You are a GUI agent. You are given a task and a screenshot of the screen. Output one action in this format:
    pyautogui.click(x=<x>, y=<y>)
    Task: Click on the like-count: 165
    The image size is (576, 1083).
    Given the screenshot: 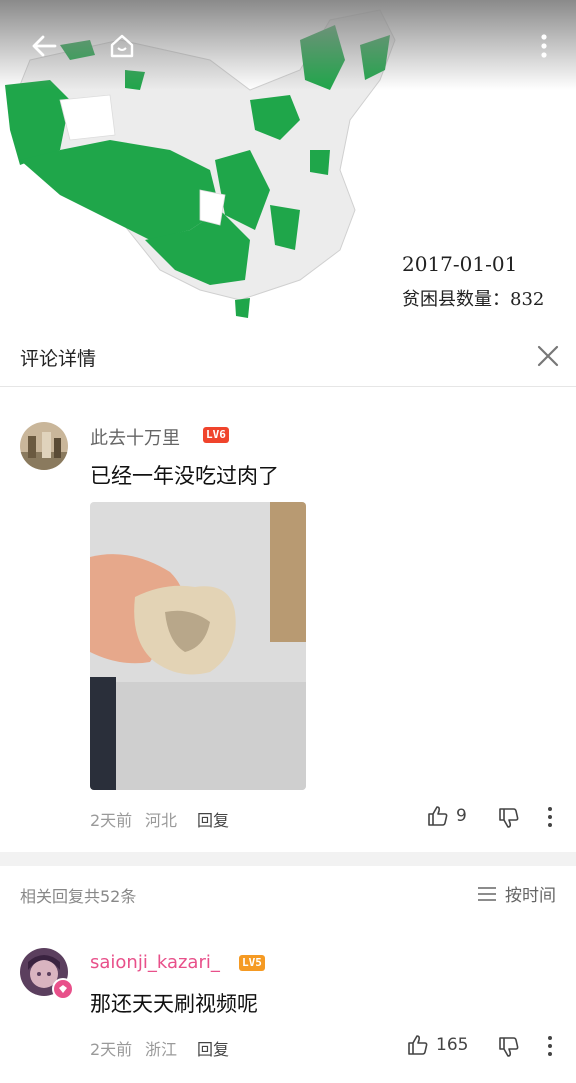 What is the action you would take?
    pyautogui.click(x=452, y=1045)
    